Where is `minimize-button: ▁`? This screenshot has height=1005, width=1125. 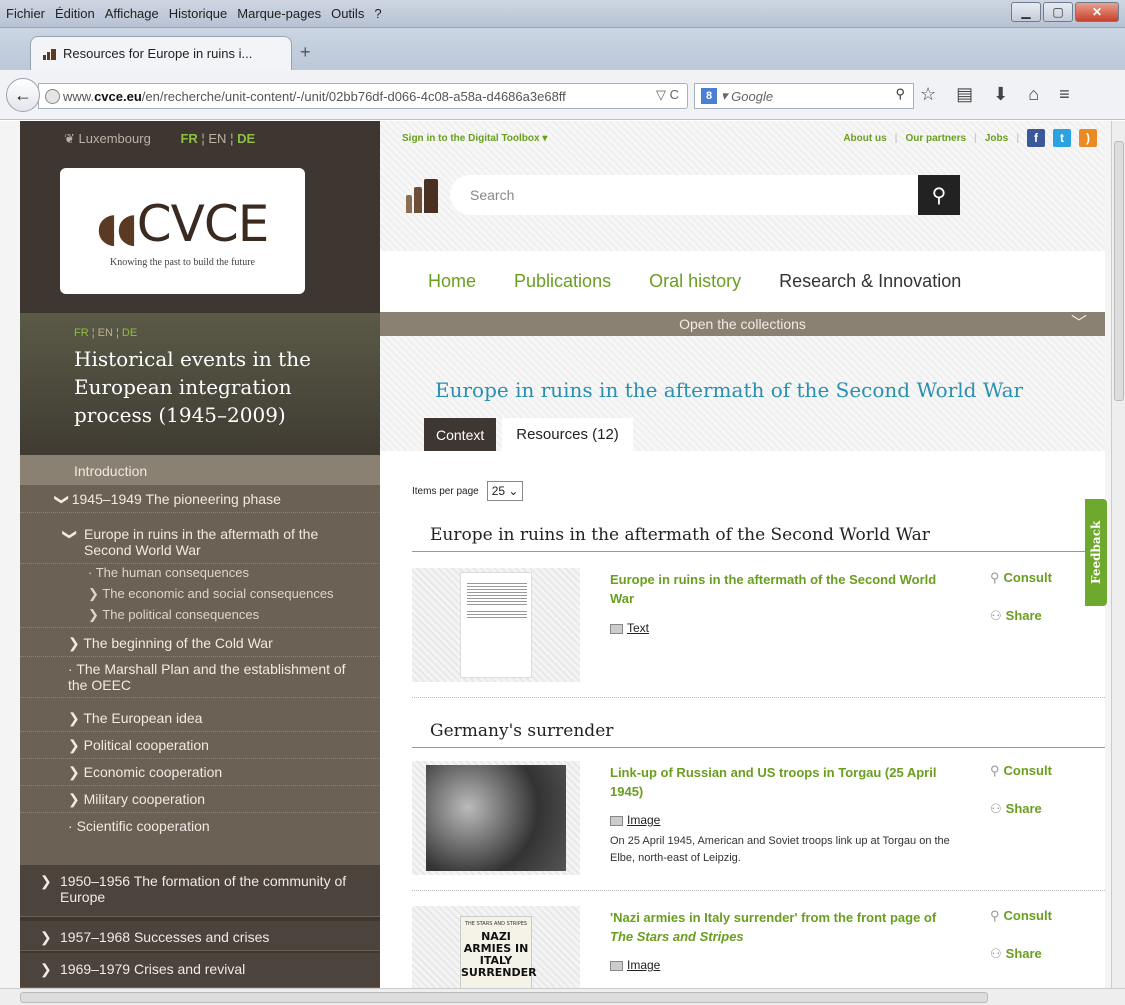
minimize-button: ▁ is located at coordinates (1026, 12).